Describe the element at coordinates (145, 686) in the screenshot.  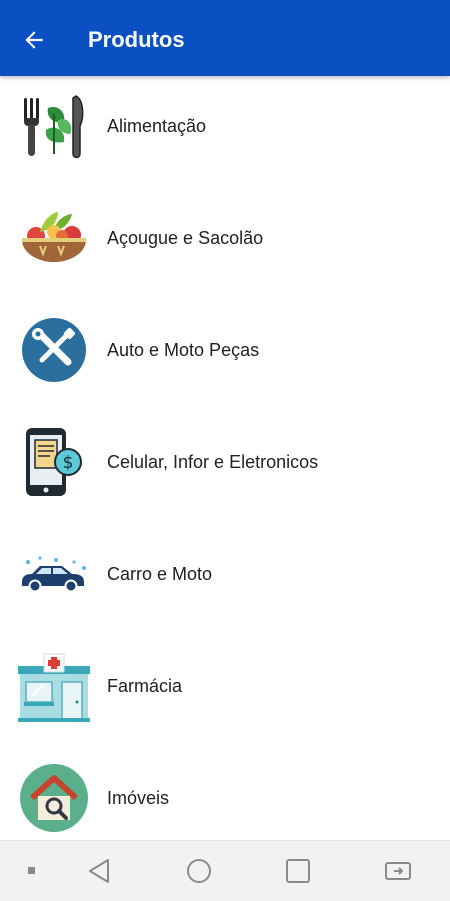
I see `category-label: Farmácia` at that location.